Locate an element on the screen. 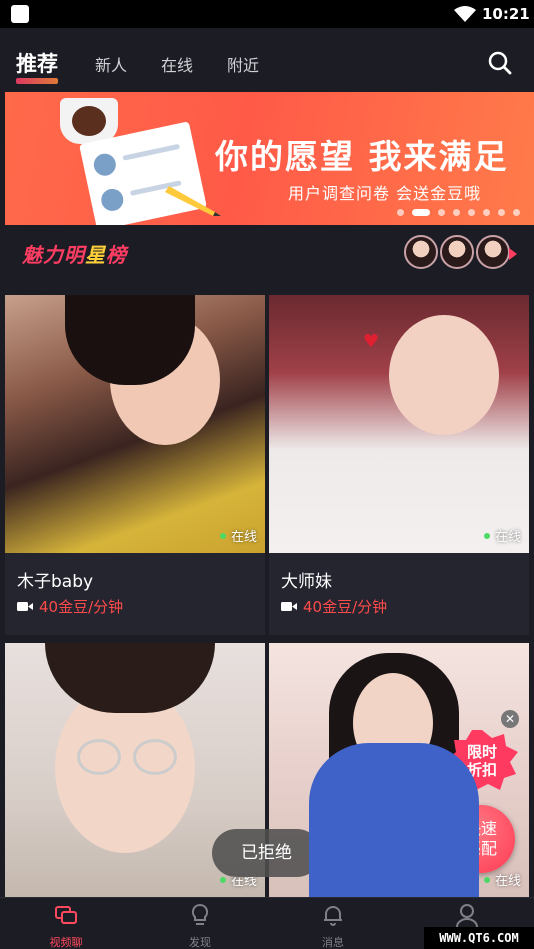 The image size is (534, 949). tab-new: 新人 is located at coordinates (111, 64).